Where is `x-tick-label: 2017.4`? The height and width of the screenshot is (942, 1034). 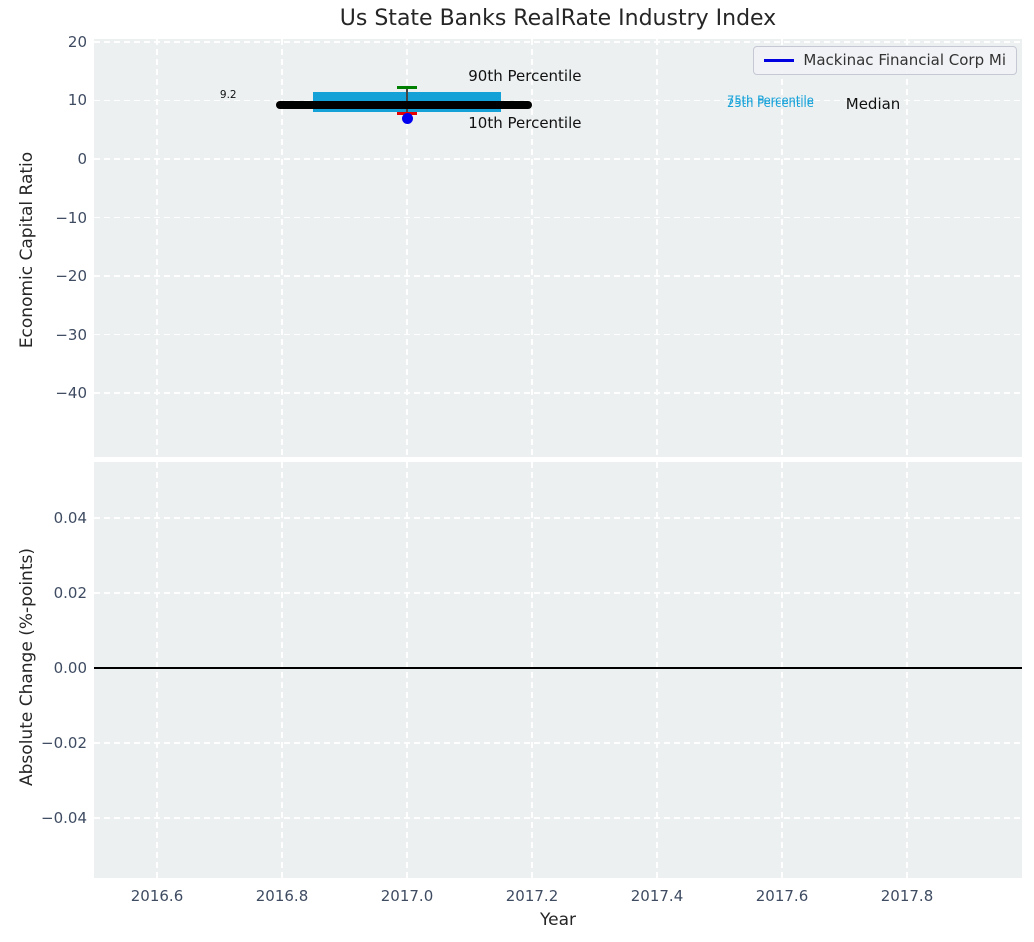
x-tick-label: 2017.4 is located at coordinates (657, 896).